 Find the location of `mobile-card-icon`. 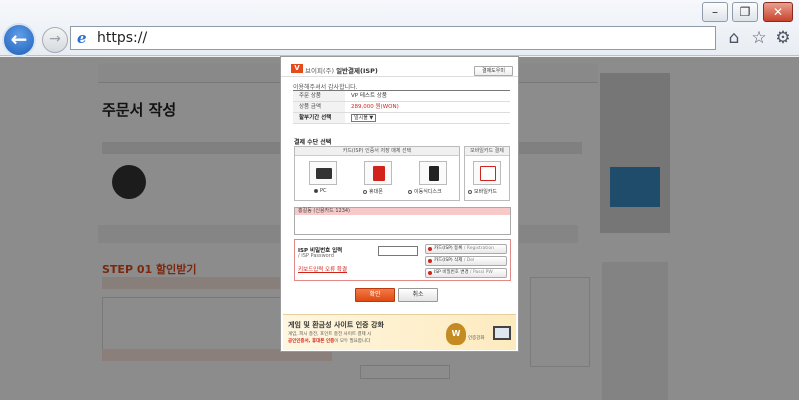

mobile-card-icon is located at coordinates (488, 173).